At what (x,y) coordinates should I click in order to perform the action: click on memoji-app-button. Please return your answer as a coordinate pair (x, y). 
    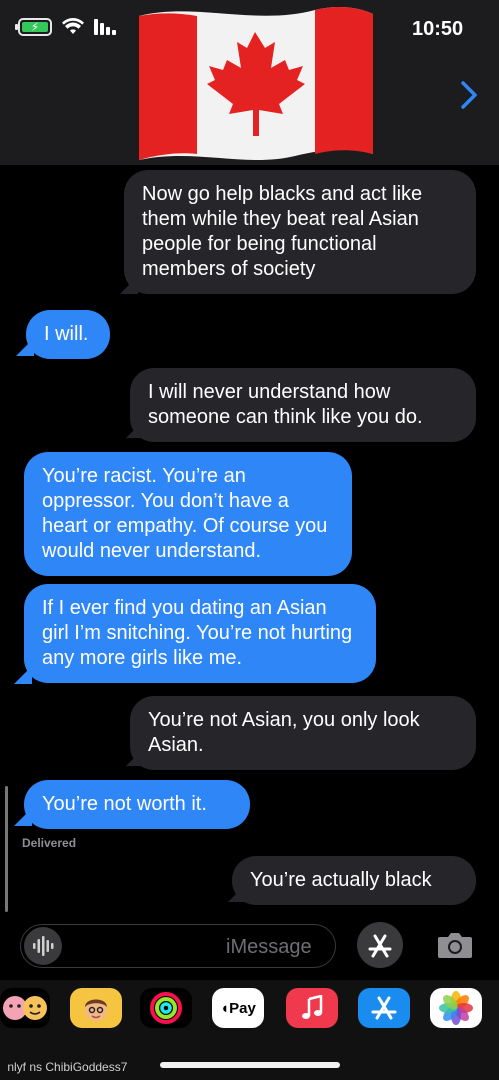
    Looking at the image, I should click on (96, 1008).